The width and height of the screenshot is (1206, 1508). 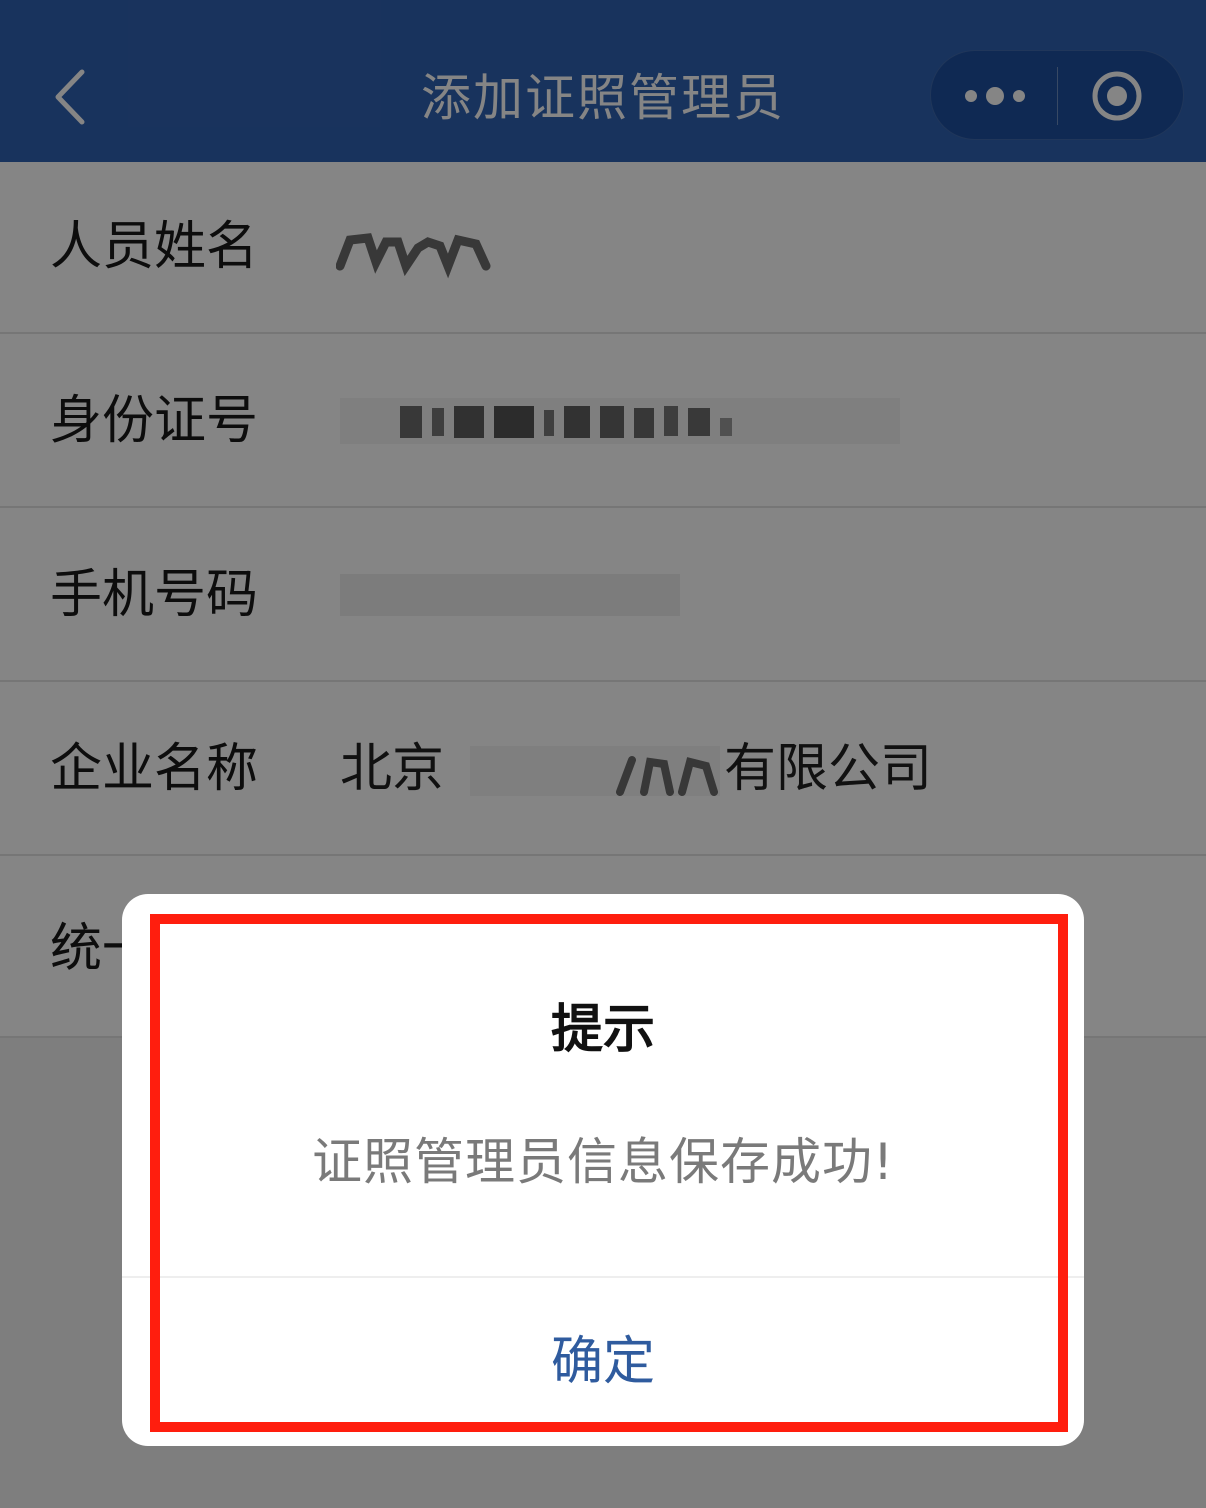 What do you see at coordinates (603, 1162) in the screenshot?
I see `dialog-message: 证照管理员信息保存成功!` at bounding box center [603, 1162].